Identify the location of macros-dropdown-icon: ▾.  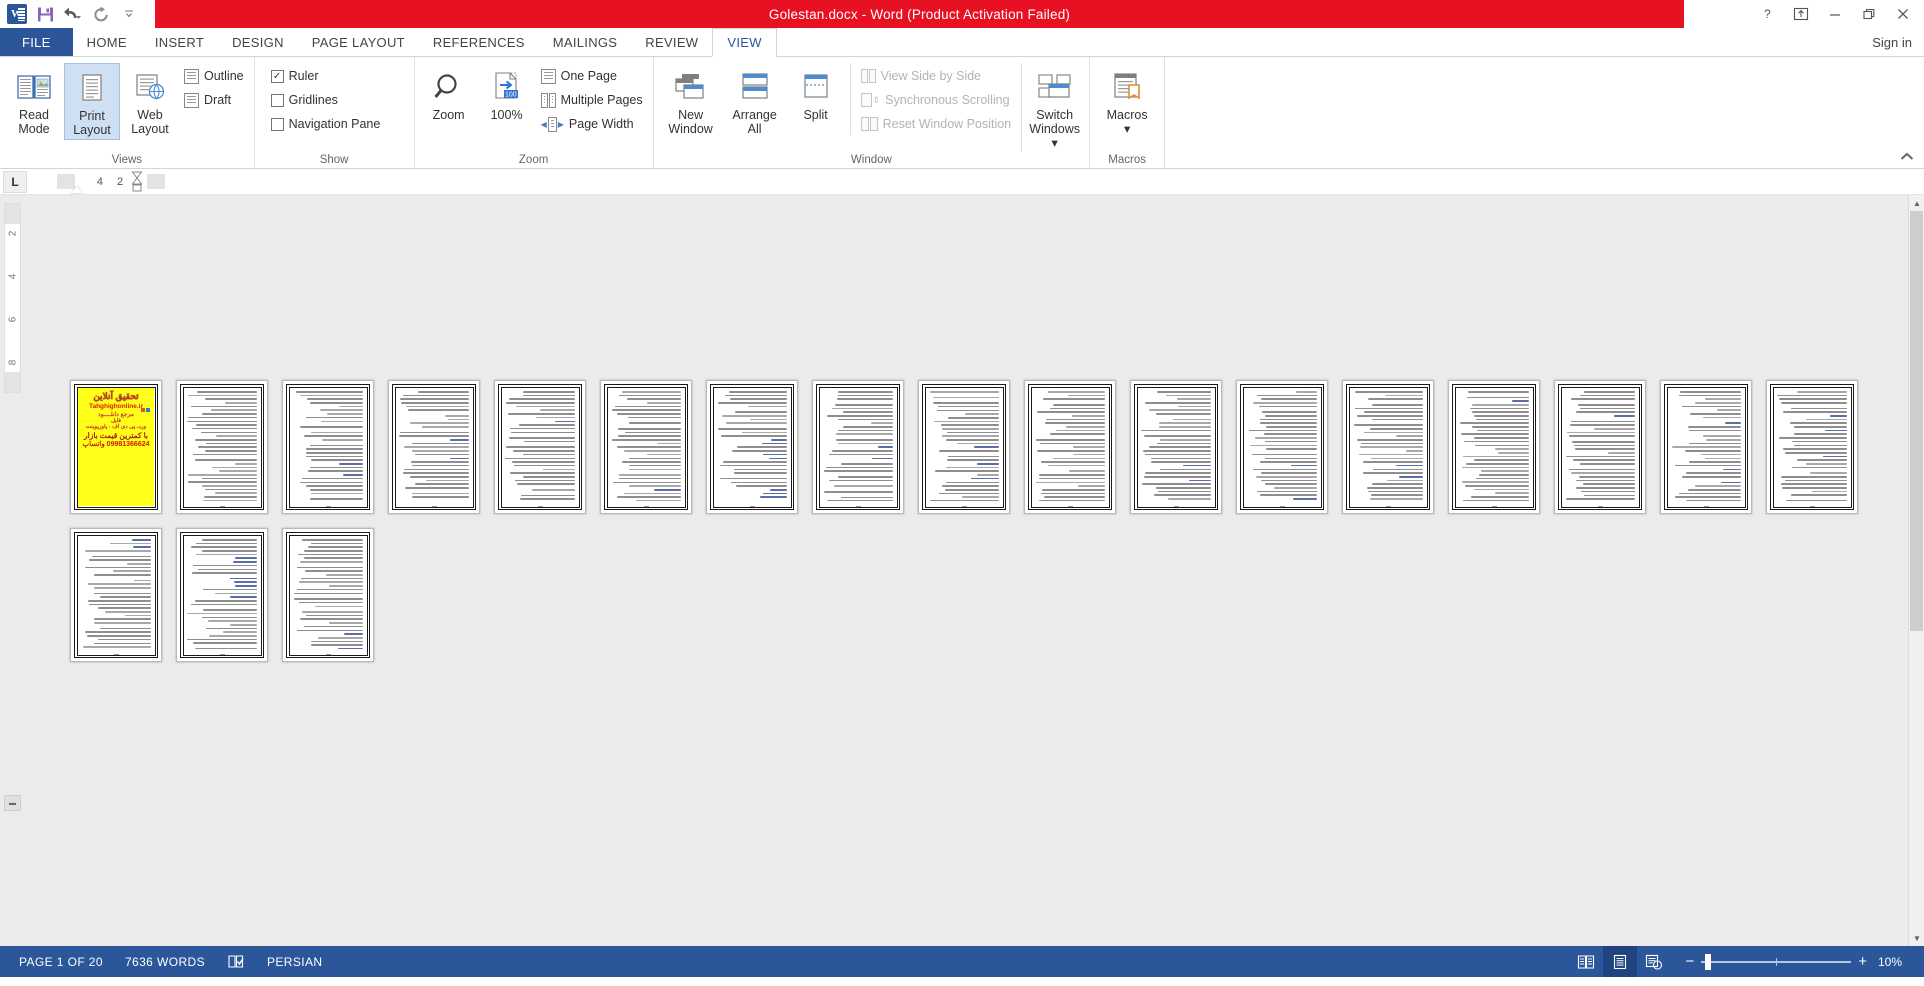
(1127, 129).